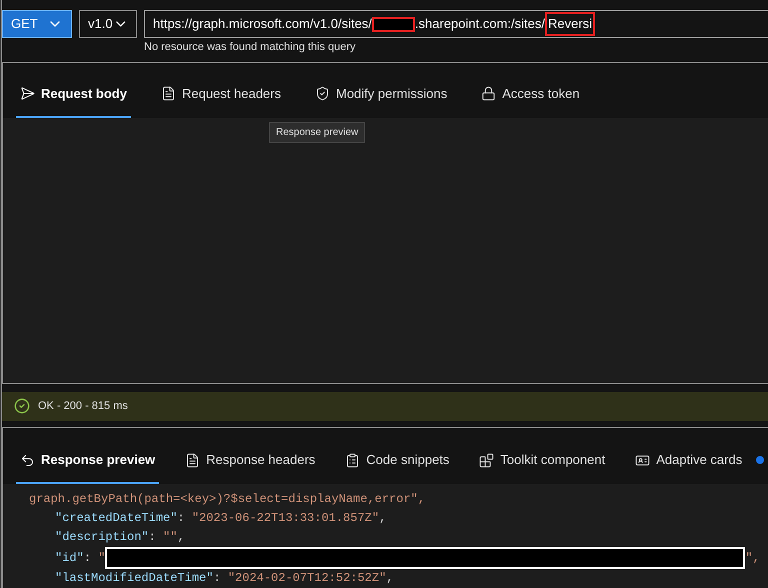 The image size is (768, 588). Describe the element at coordinates (456, 24) in the screenshot. I see `url-field: https://graph.microsoft.com/v1.0/sites/ .sharepoint.com:/sites/ Reversi` at that location.